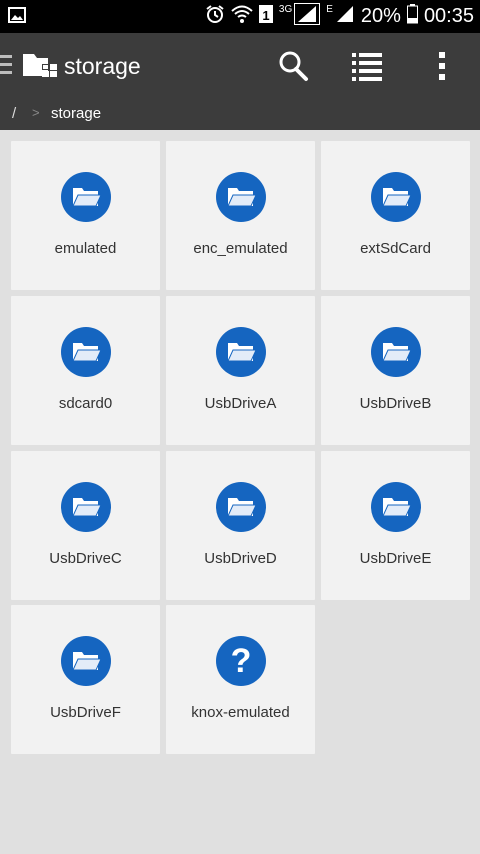  Describe the element at coordinates (240, 558) in the screenshot. I see `grid-item-label: UsbDriveD` at that location.